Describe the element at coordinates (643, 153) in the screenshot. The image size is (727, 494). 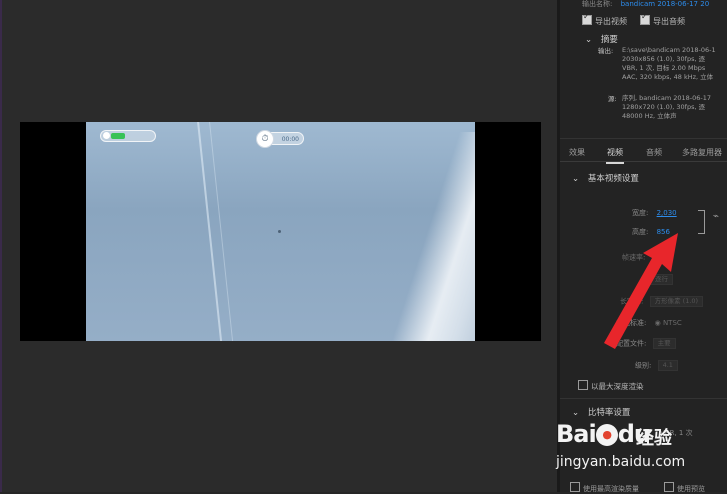
I see `settings-tabs: 效果 视频 音频 多路复用器` at that location.